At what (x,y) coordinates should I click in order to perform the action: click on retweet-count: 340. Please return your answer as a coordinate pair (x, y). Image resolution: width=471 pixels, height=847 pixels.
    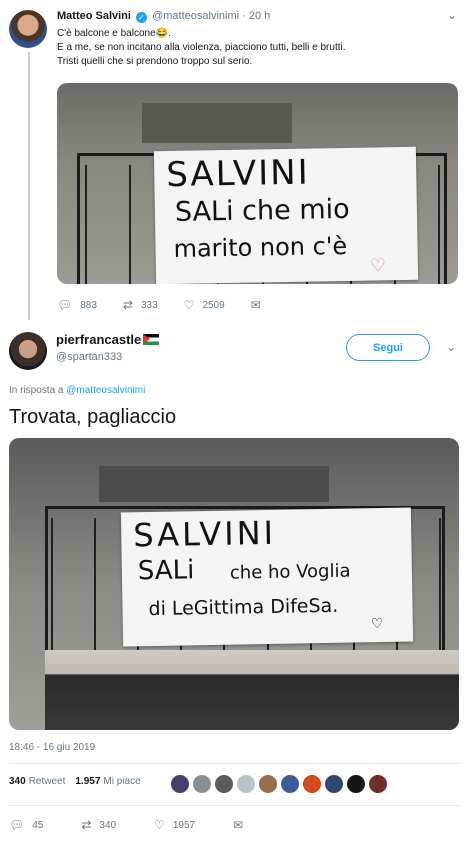
    Looking at the image, I should click on (108, 825).